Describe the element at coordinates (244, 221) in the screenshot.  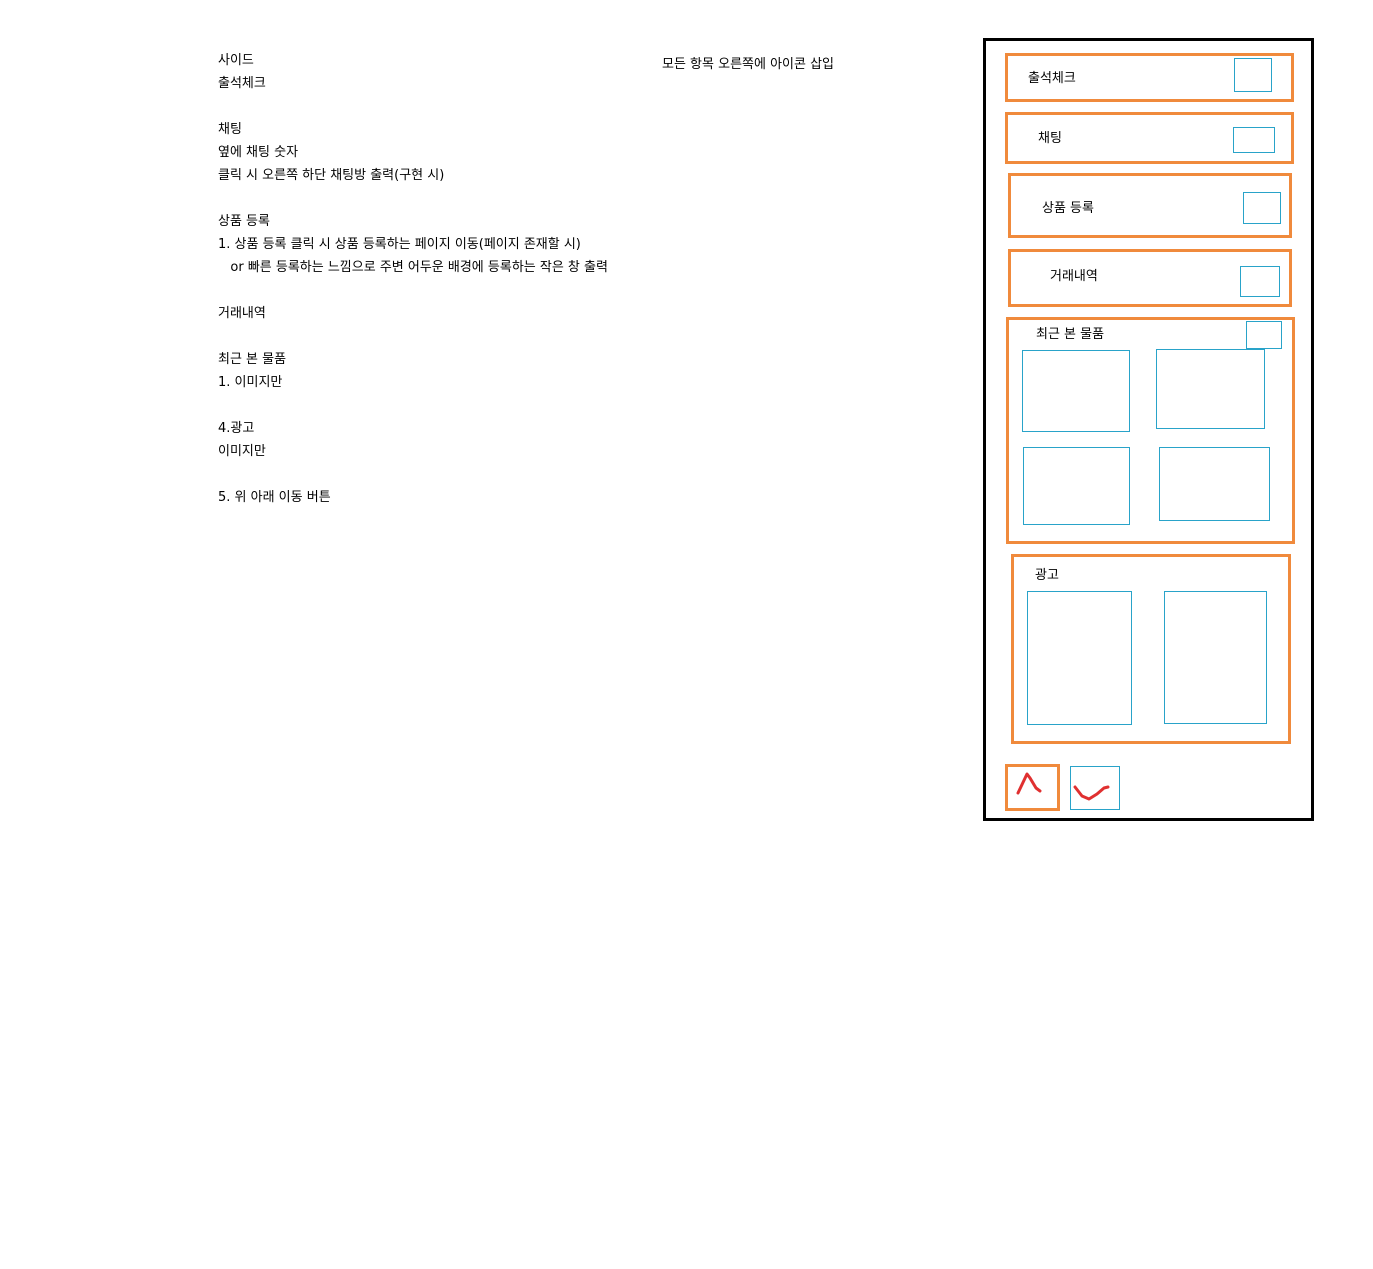
I see `note-line: 상품 등록` at that location.